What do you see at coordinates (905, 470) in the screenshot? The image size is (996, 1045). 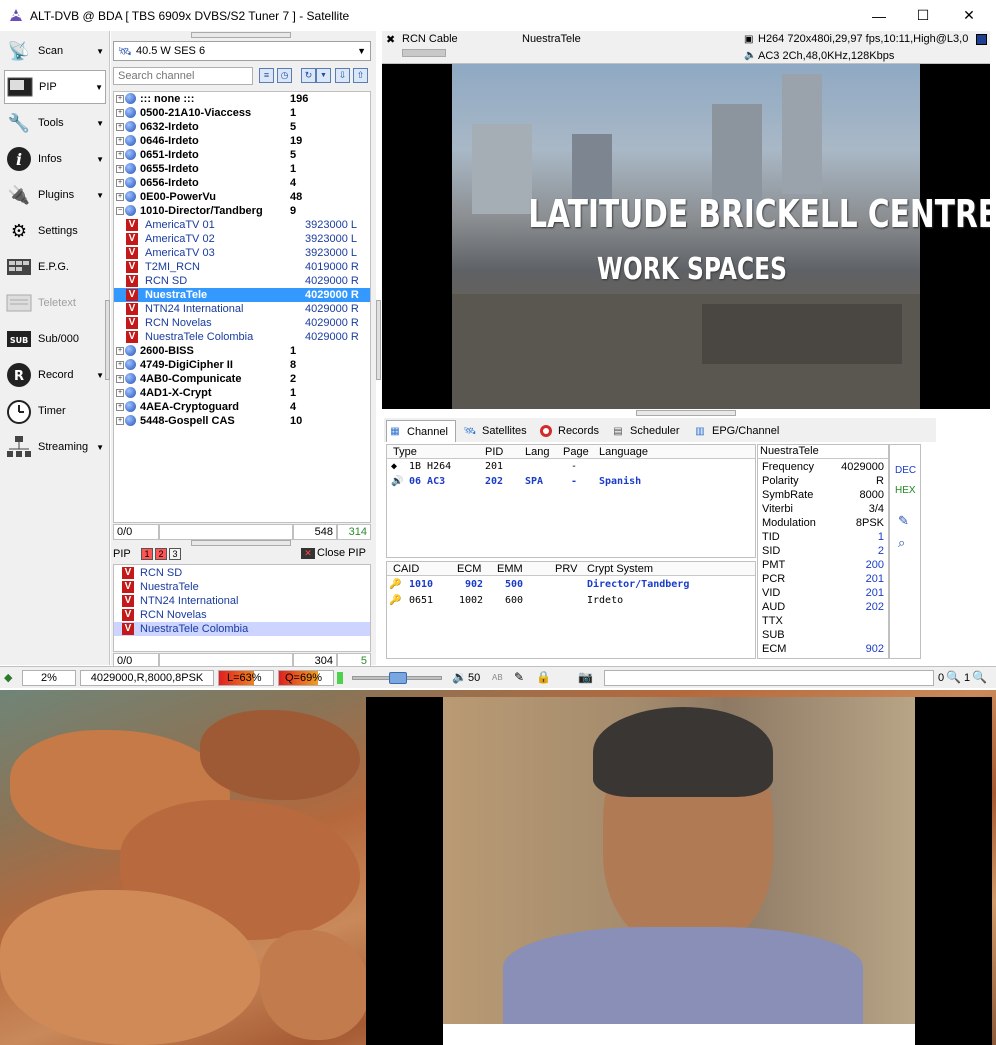 I see `dec-toggle: DEC` at bounding box center [905, 470].